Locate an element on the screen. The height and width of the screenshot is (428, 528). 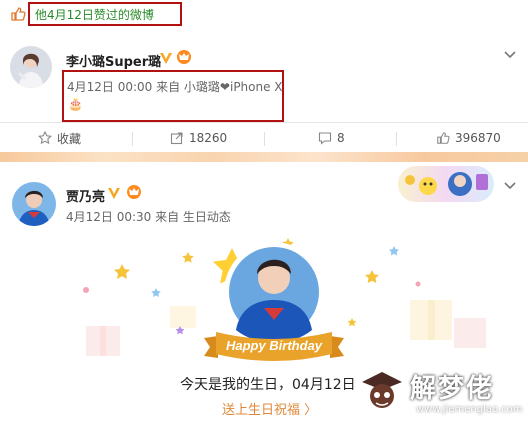
like-button: 396870 is located at coordinates (468, 138).